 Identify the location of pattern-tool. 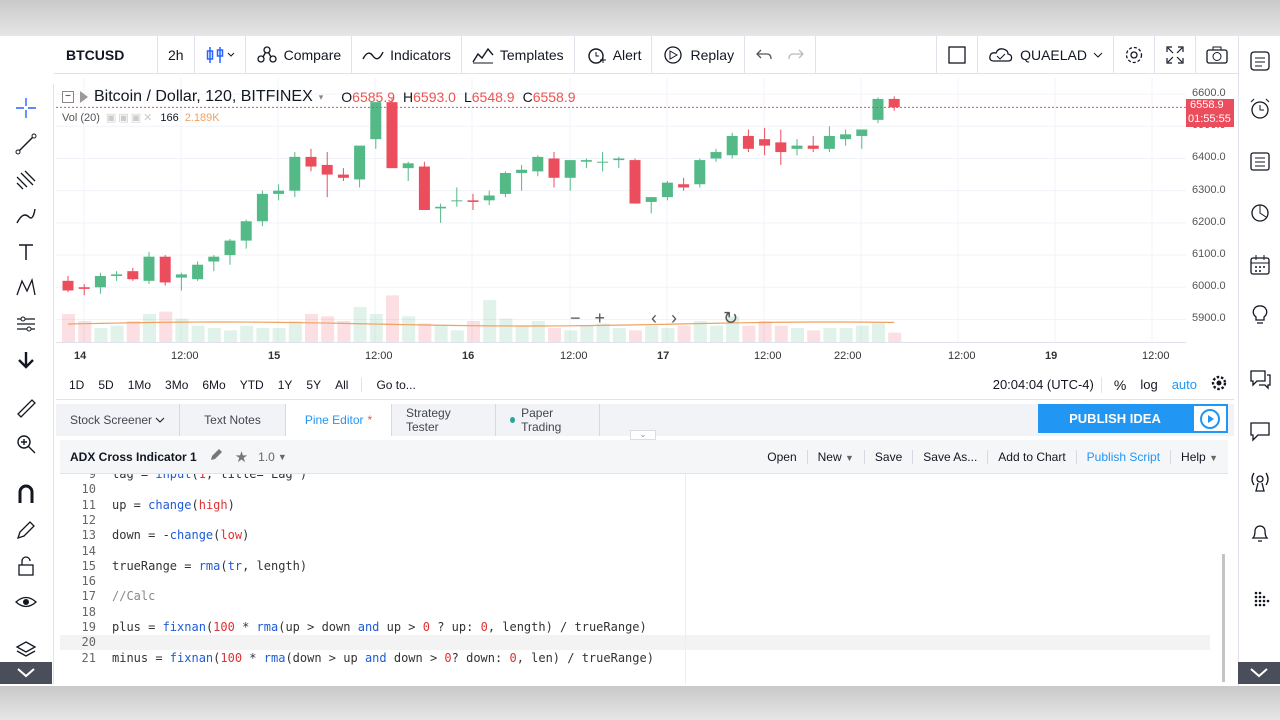
(26, 288).